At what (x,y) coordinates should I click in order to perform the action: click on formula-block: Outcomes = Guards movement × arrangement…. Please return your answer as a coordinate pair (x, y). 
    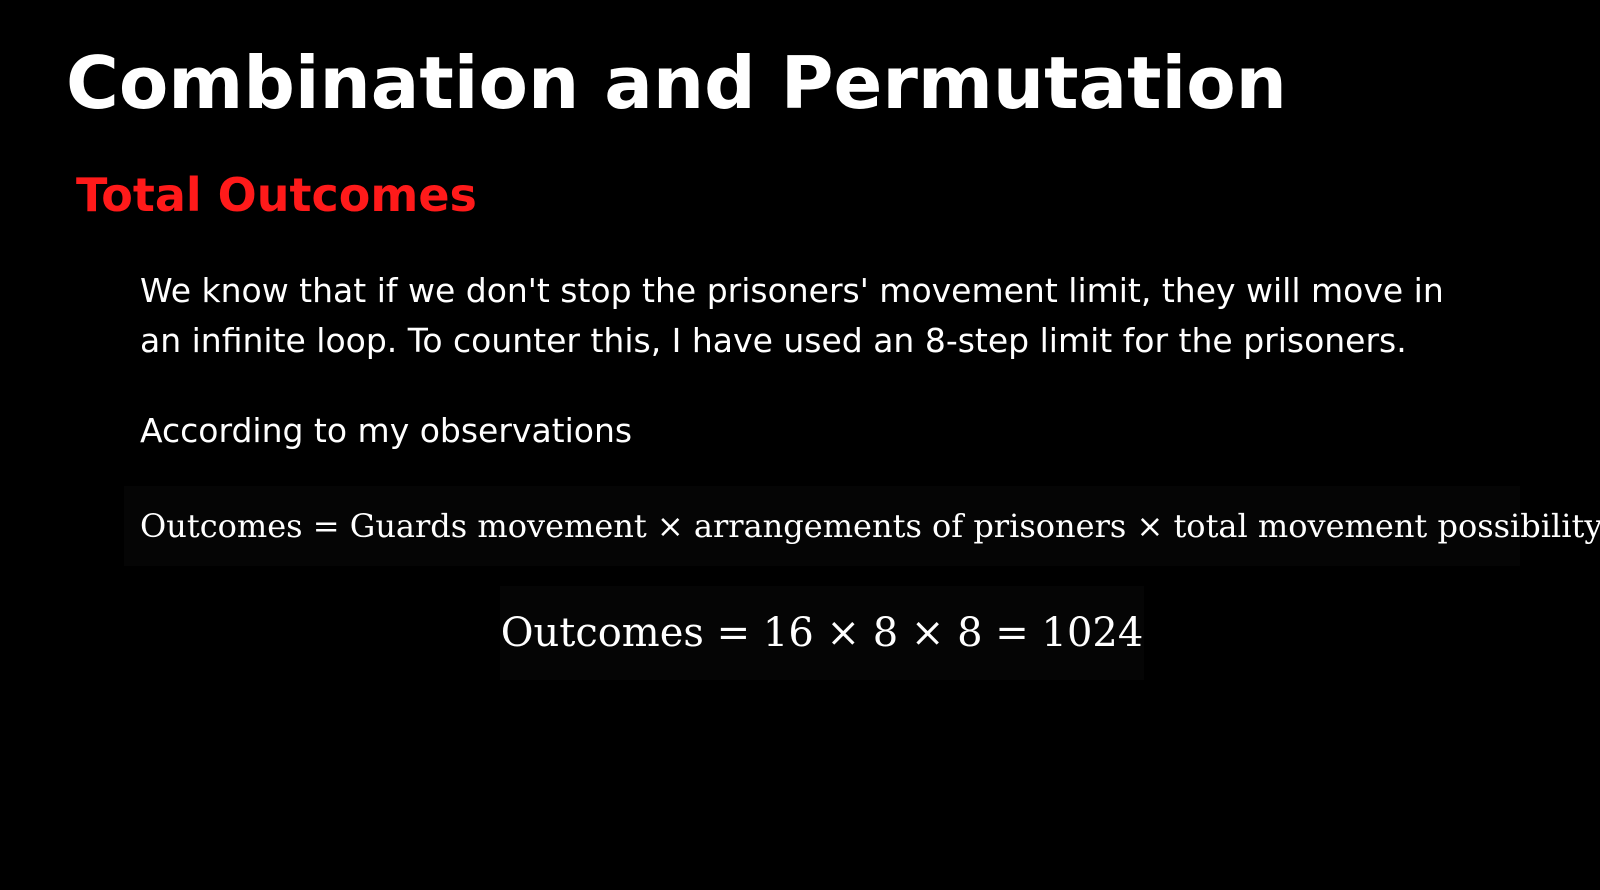
    Looking at the image, I should click on (862, 526).